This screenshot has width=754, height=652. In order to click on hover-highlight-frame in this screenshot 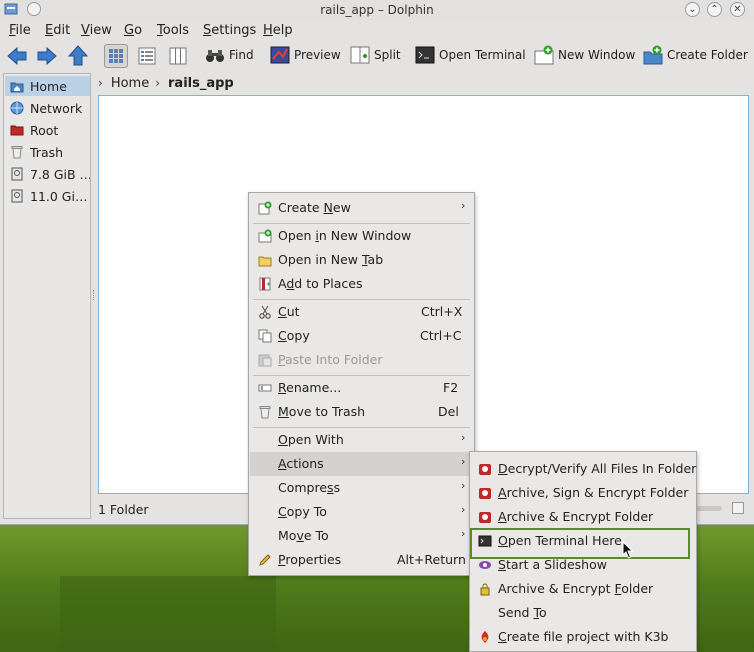, I will do `click(580, 543)`.